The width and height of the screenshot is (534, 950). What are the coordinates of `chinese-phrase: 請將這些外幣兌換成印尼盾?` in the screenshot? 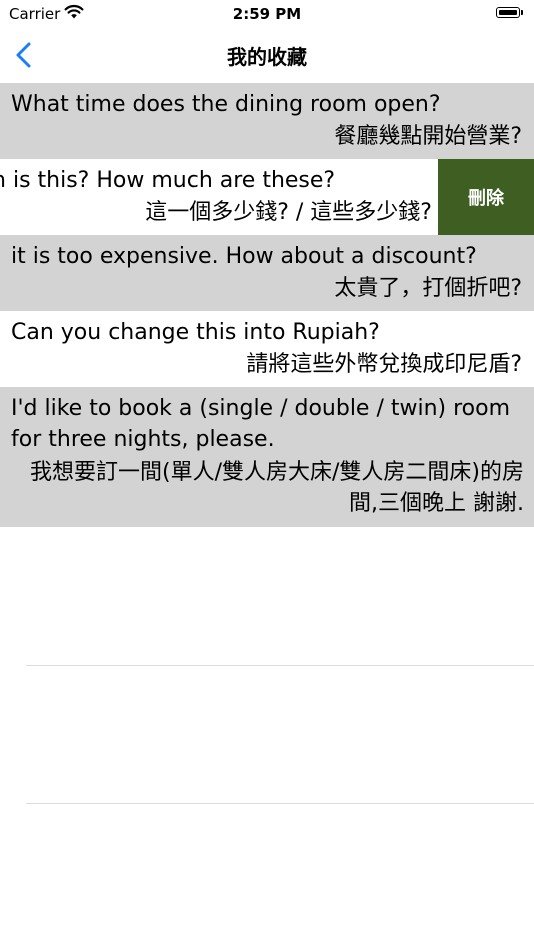 It's located at (384, 364).